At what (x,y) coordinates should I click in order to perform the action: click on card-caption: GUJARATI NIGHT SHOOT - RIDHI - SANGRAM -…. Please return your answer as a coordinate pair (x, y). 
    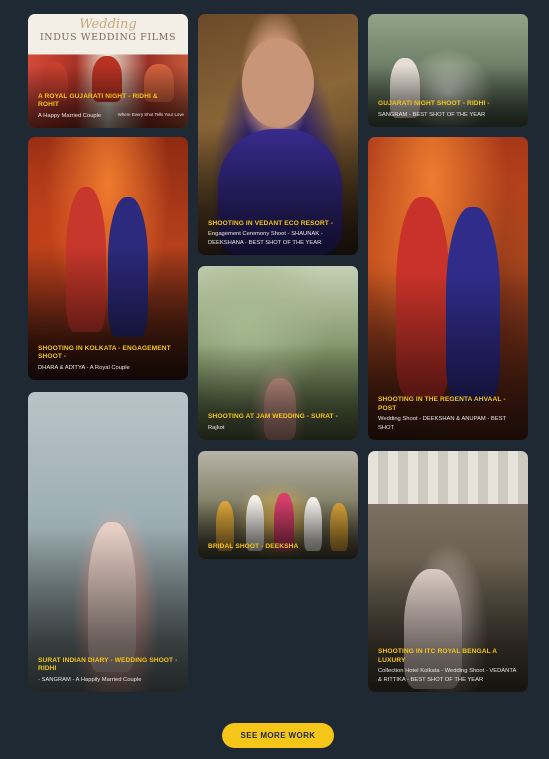
    Looking at the image, I should click on (449, 109).